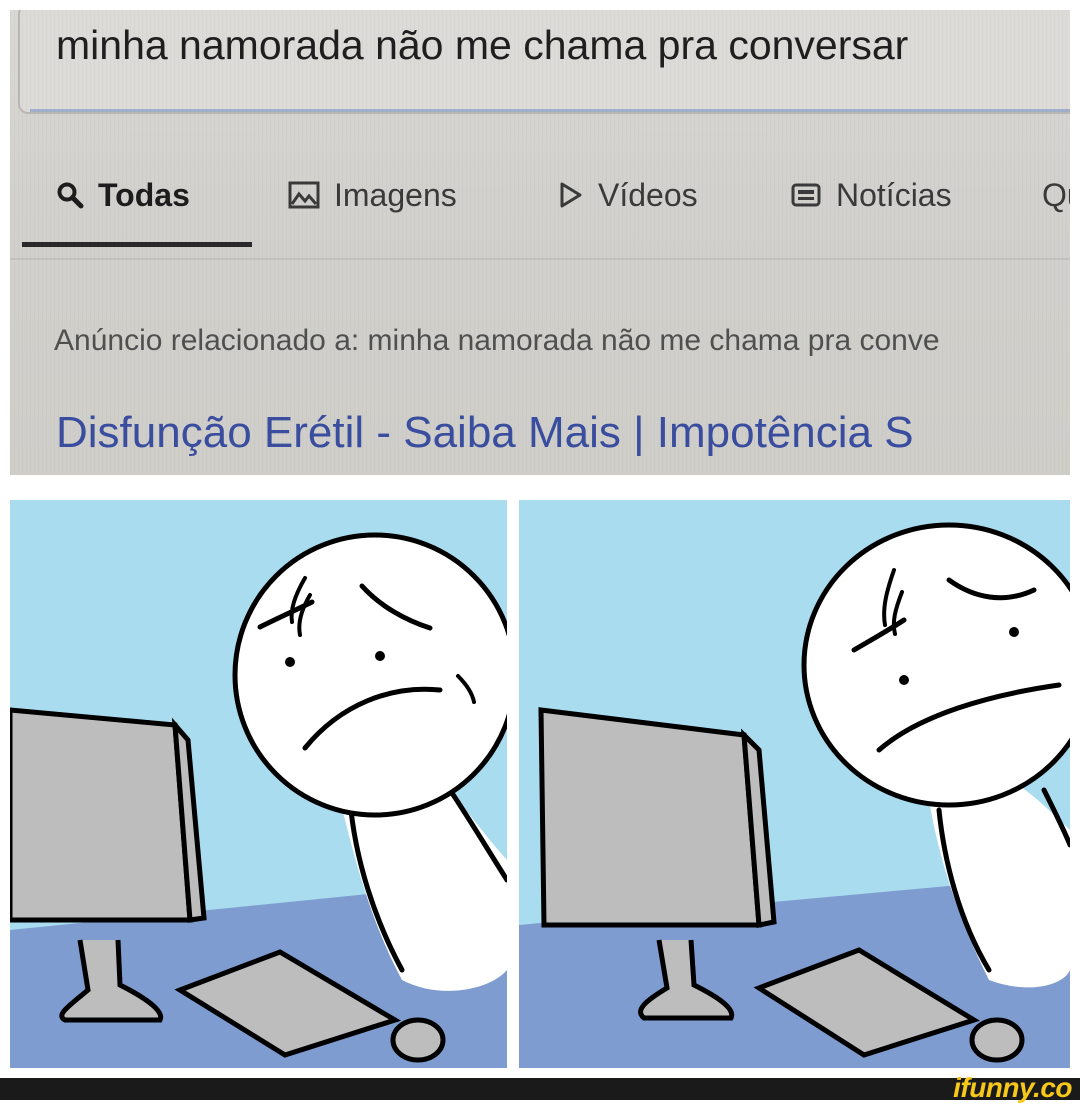 The image size is (1080, 1104). I want to click on ifunny-logo: ifunny.co, so click(1012, 1087).